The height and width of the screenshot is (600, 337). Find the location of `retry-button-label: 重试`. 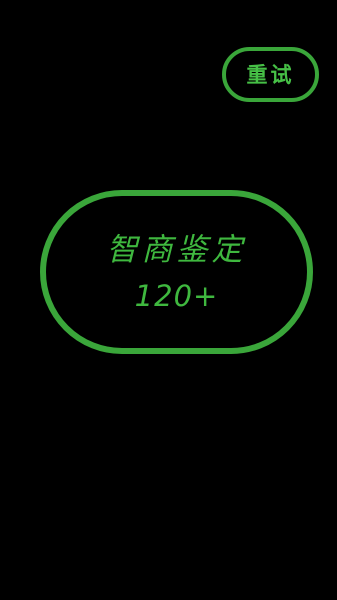

retry-button-label: 重试 is located at coordinates (270, 74).